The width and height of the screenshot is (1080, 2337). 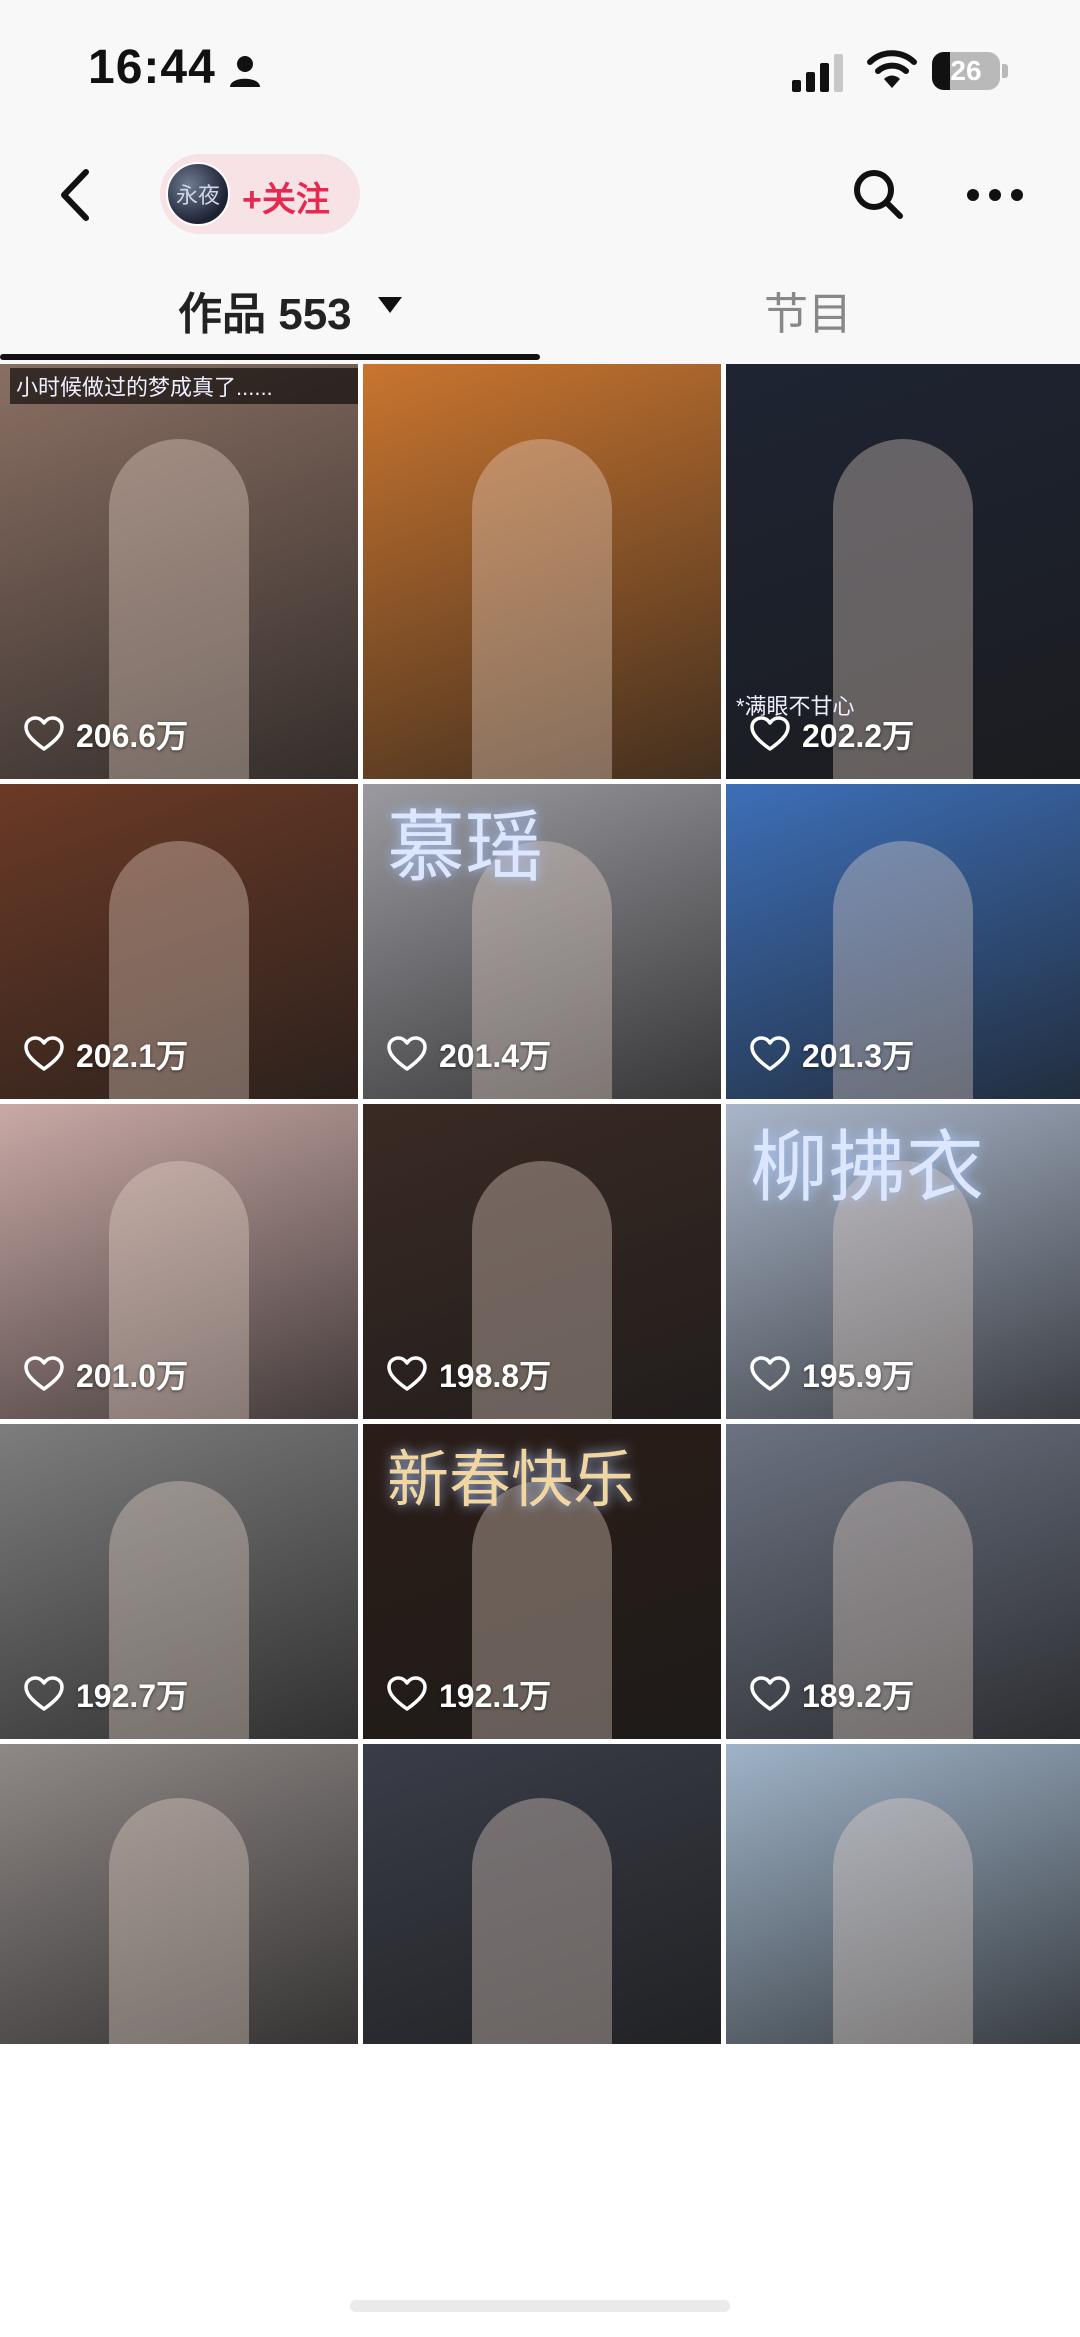 I want to click on tile-title: 新春快乐, so click(x=511, y=1479).